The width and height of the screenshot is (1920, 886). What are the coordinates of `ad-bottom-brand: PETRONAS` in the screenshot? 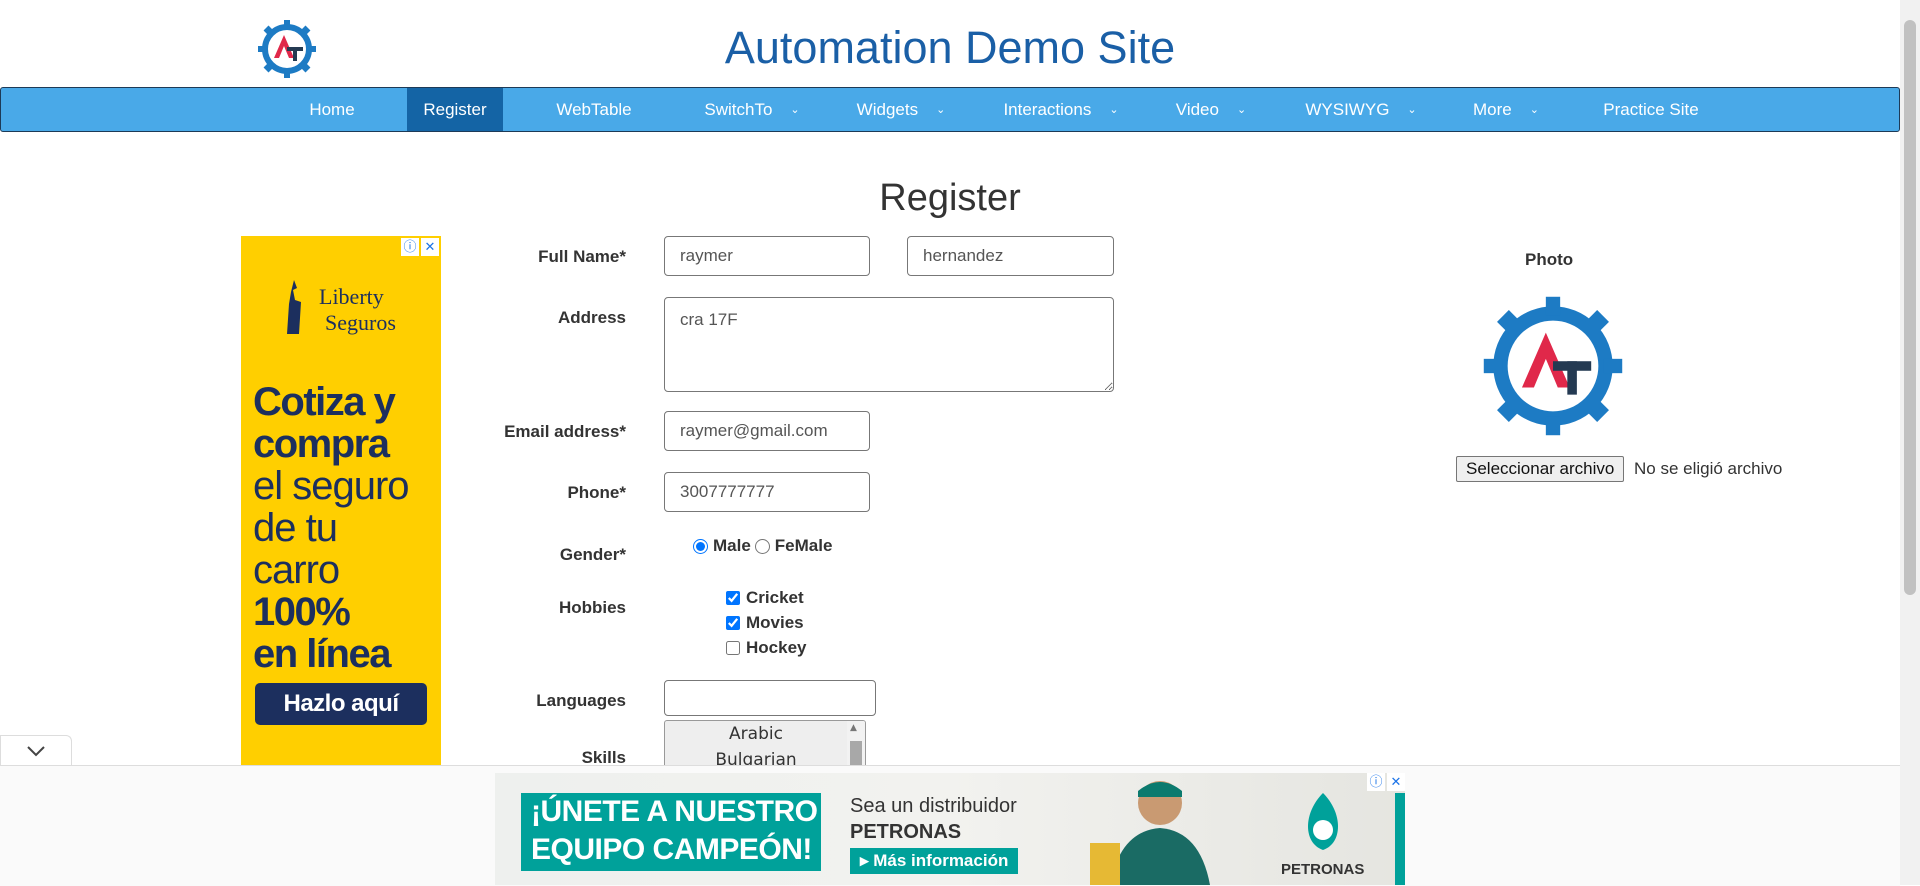 It's located at (1323, 869).